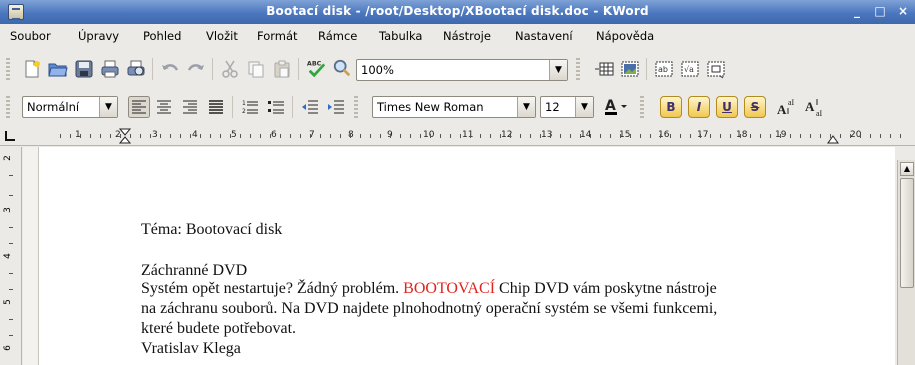 The image size is (915, 365). What do you see at coordinates (162, 36) in the screenshot?
I see `menu-pohled: Pohled` at bounding box center [162, 36].